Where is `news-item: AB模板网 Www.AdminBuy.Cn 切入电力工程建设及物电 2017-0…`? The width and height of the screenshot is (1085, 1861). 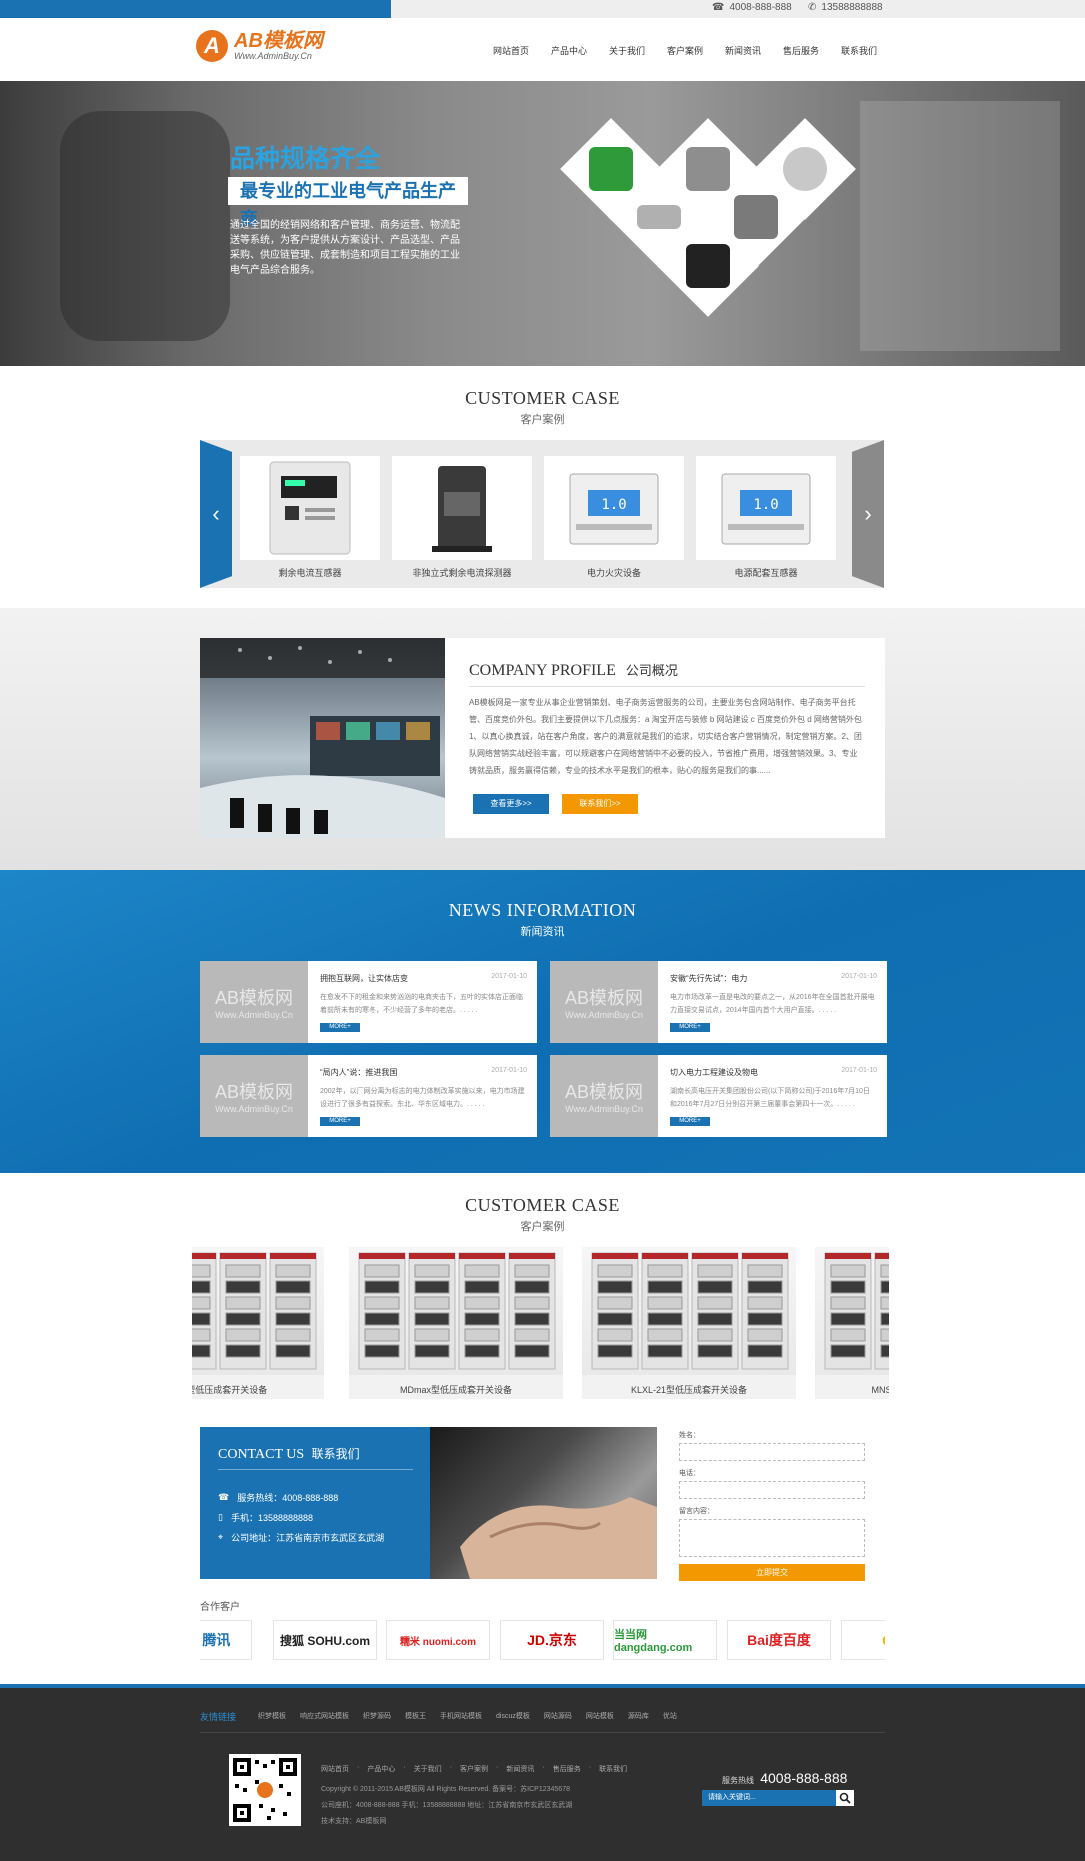 news-item: AB模板网 Www.AdminBuy.Cn 切入电力工程建设及物电 2017-0… is located at coordinates (718, 1096).